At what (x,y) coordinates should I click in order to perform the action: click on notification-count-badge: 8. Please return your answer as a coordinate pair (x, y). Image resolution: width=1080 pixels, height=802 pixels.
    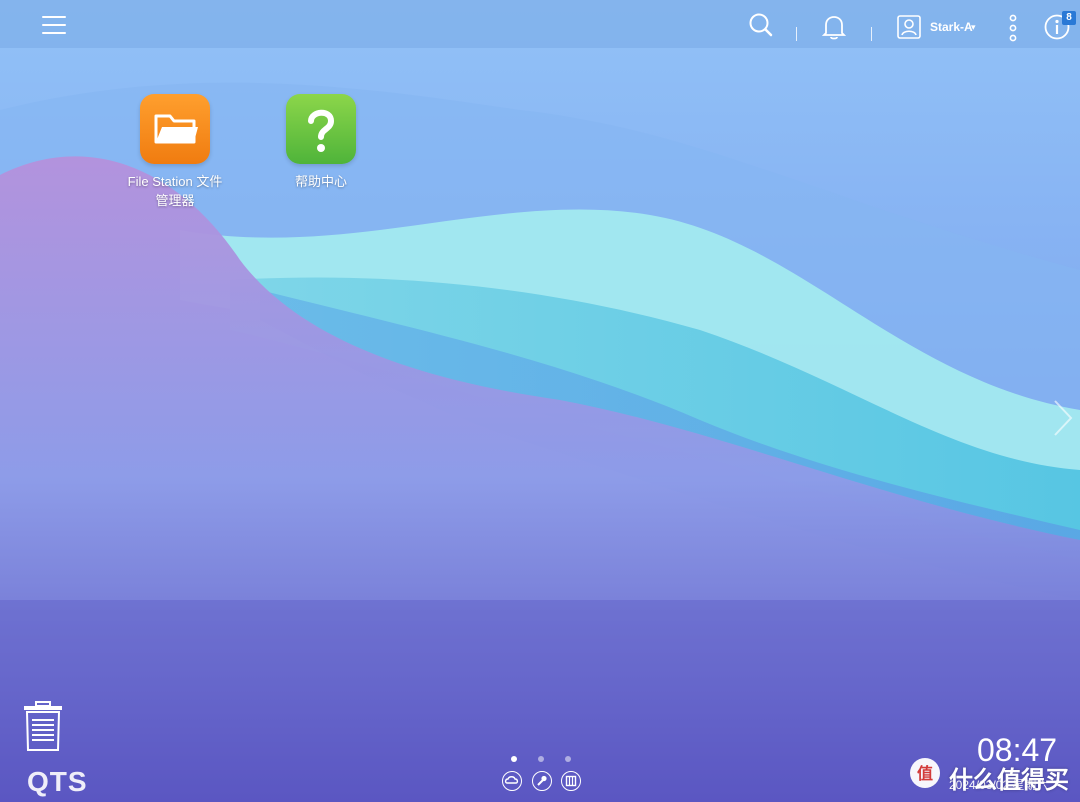
    Looking at the image, I should click on (1069, 18).